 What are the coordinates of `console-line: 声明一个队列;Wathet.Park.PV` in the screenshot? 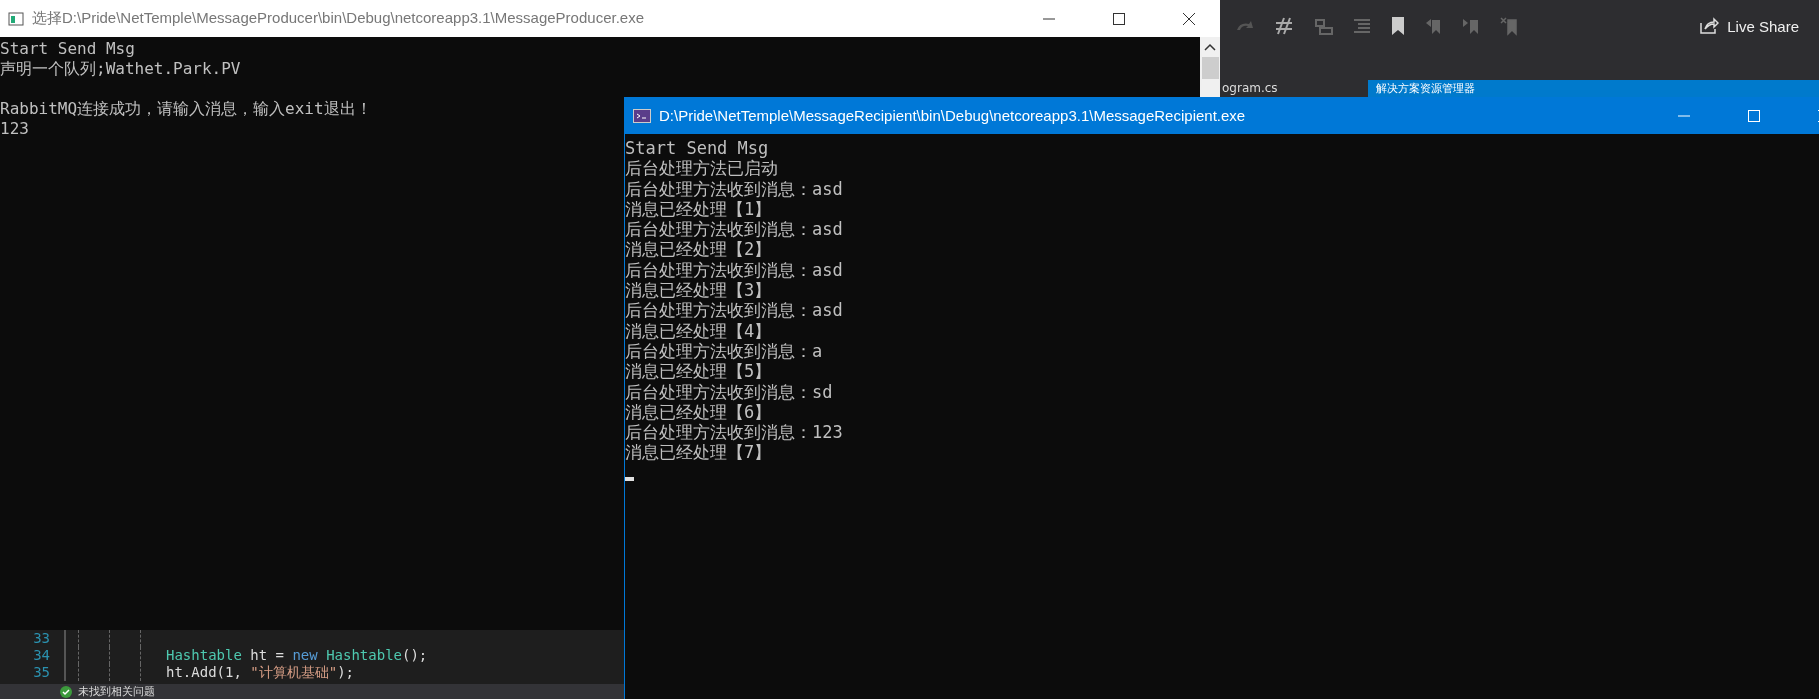 It's located at (120, 69).